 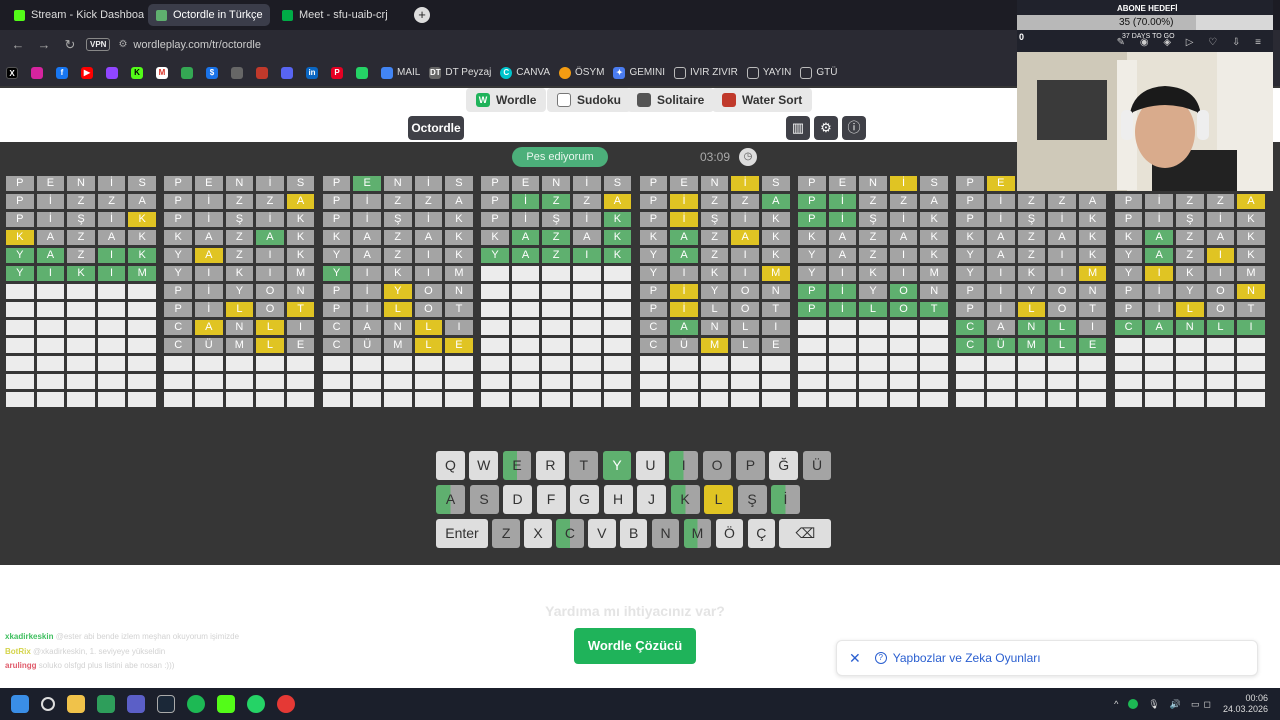 What do you see at coordinates (44, 44) in the screenshot?
I see `forward-icon: →` at bounding box center [44, 44].